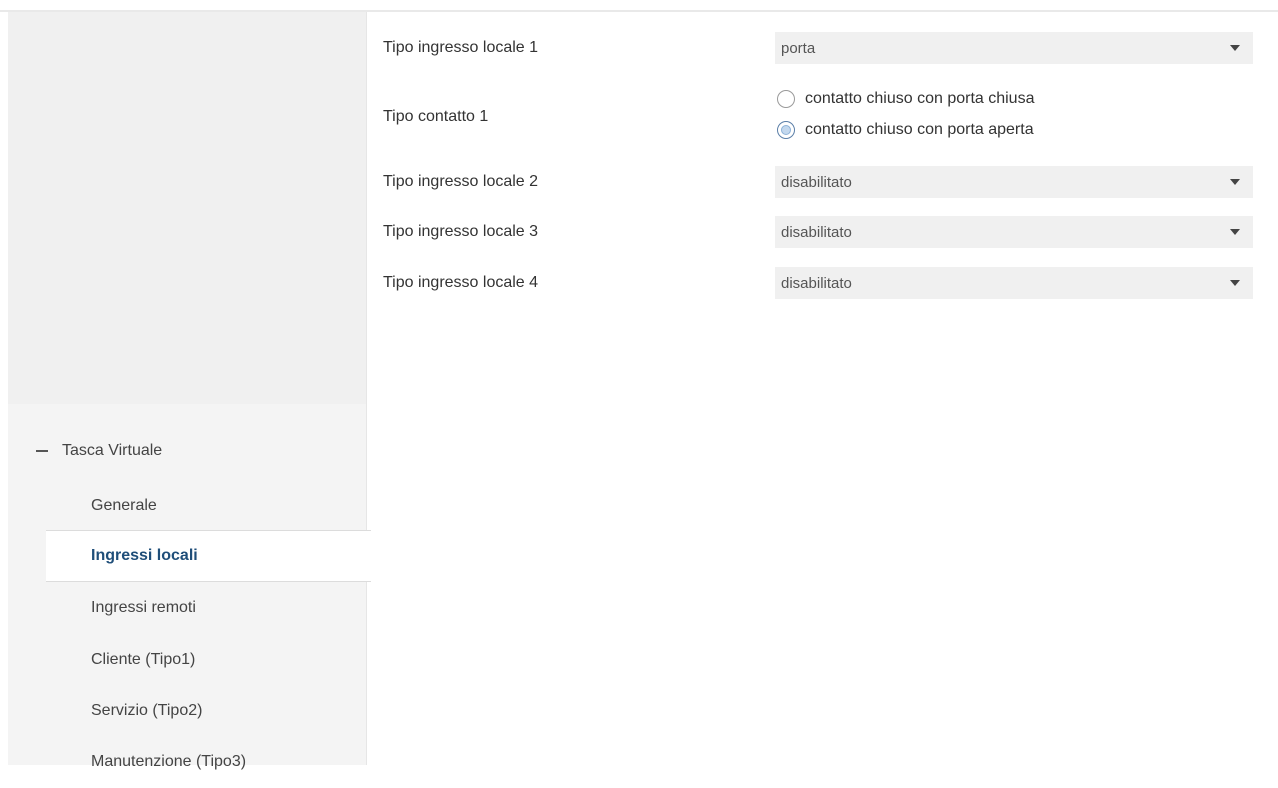  Describe the element at coordinates (1014, 48) in the screenshot. I see `input1-type-select: porta` at that location.